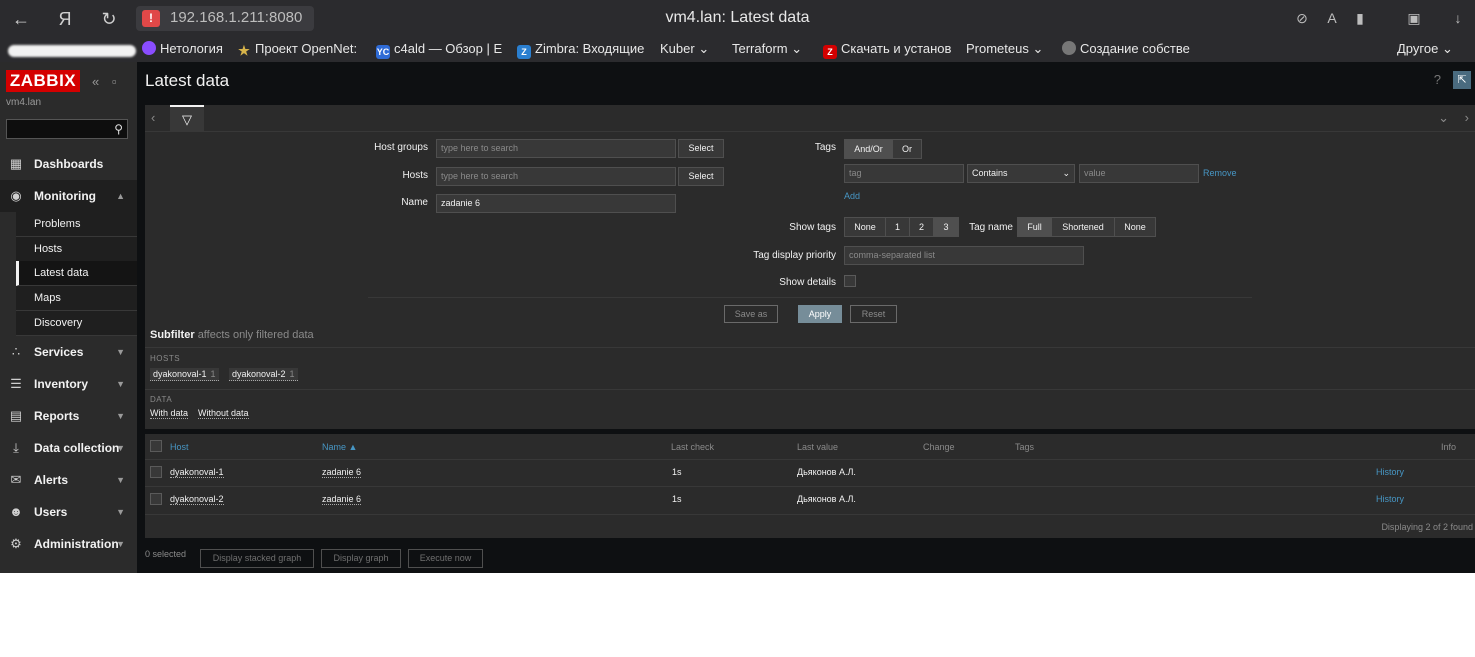 This screenshot has height=657, width=1475. Describe the element at coordinates (68, 416) in the screenshot. I see `menu-reports: ▤ Reports ▼` at that location.